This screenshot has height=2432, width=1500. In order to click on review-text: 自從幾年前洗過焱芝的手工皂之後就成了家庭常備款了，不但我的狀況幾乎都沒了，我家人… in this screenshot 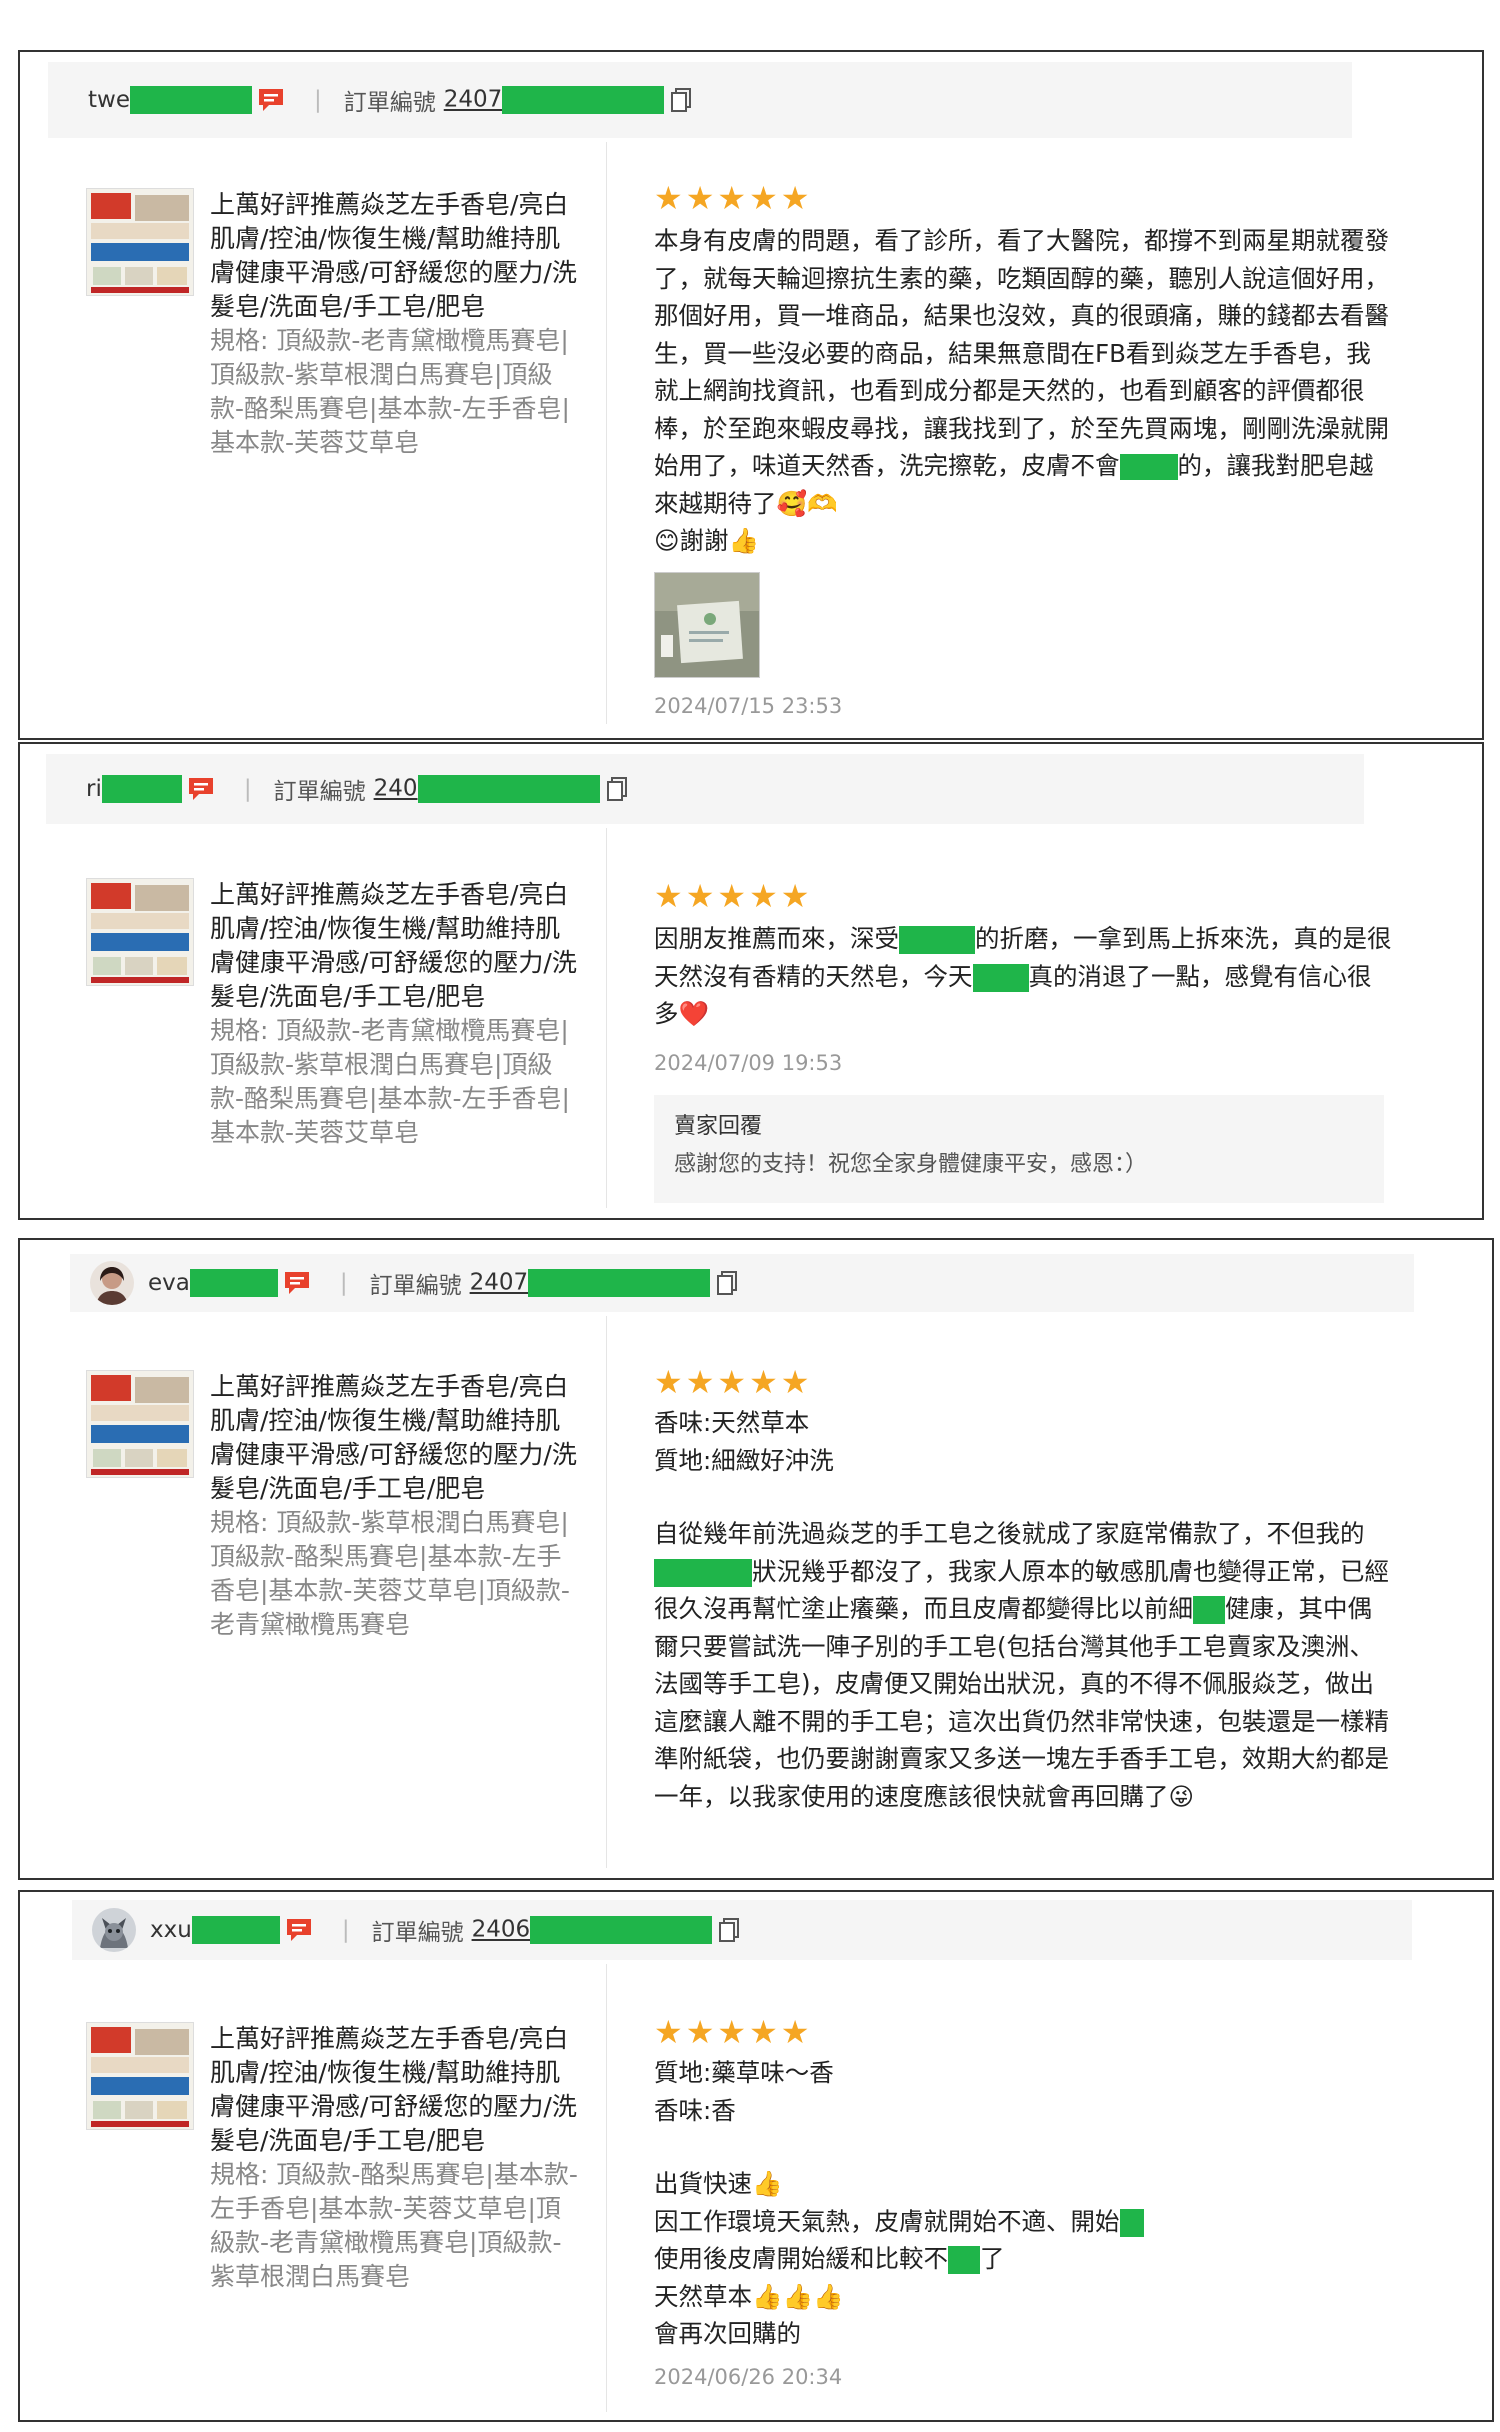, I will do `click(1021, 1665)`.